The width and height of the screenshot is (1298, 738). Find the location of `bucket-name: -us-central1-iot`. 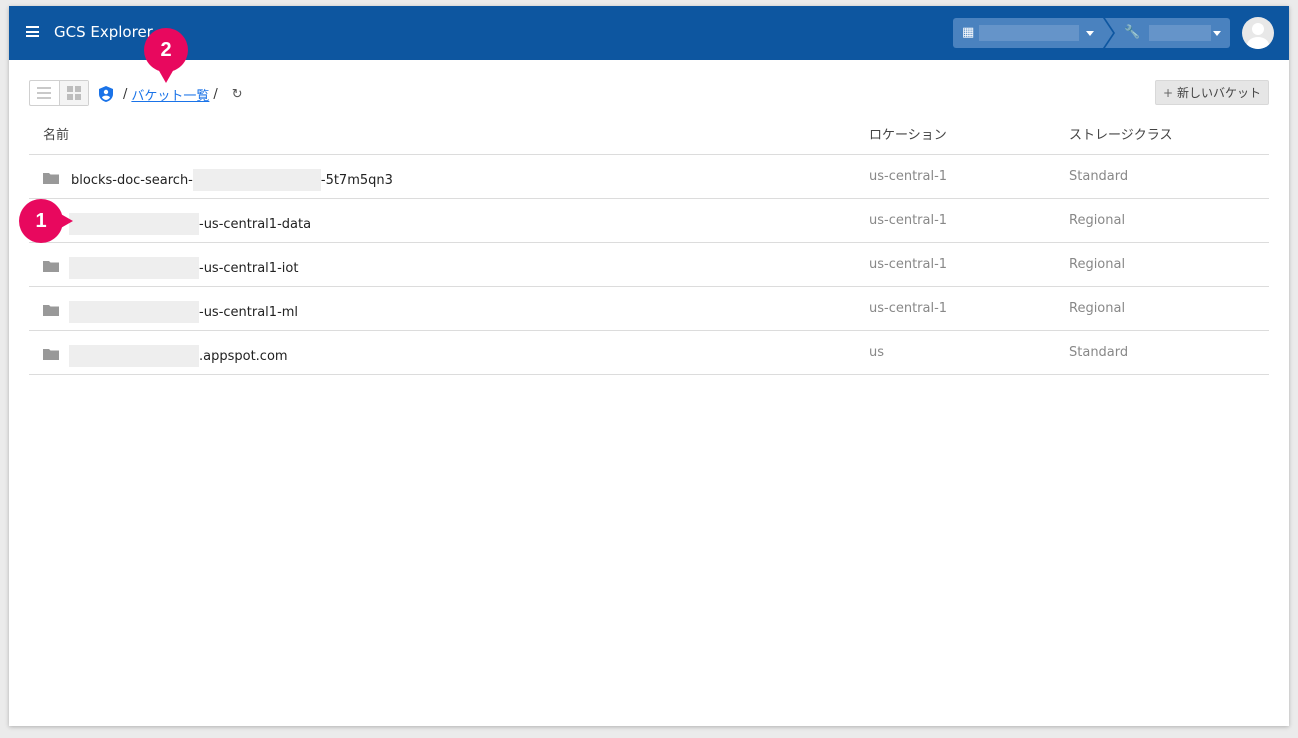

bucket-name: -us-central1-iot is located at coordinates (183, 268).